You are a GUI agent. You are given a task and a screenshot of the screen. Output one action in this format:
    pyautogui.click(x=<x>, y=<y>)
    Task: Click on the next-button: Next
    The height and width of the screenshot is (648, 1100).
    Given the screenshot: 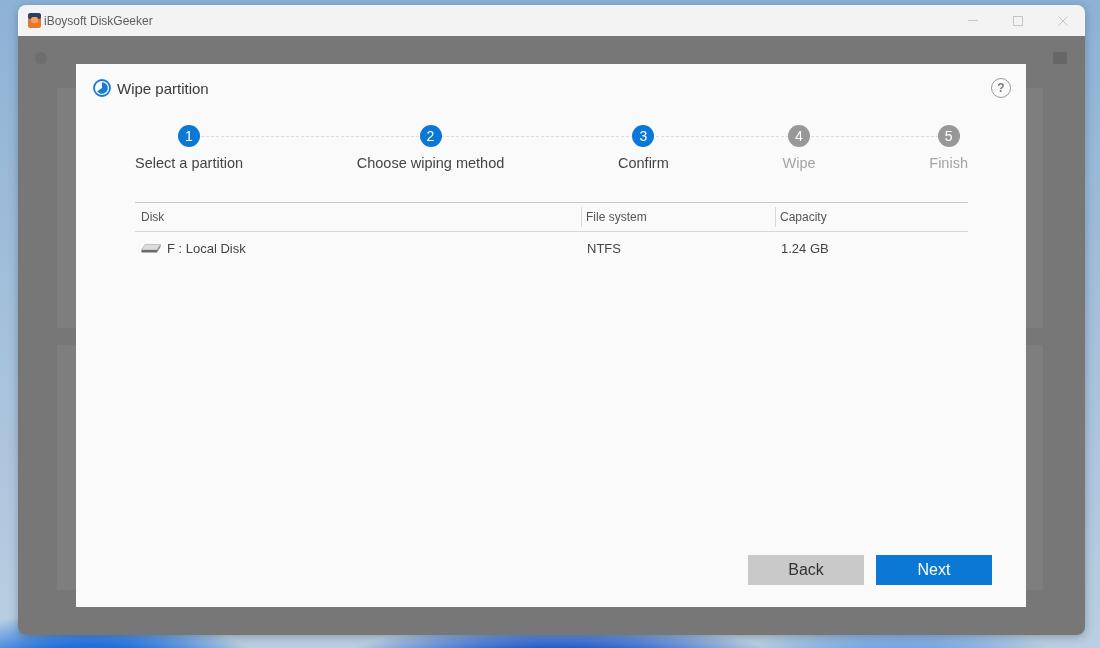 What is the action you would take?
    pyautogui.click(x=934, y=570)
    